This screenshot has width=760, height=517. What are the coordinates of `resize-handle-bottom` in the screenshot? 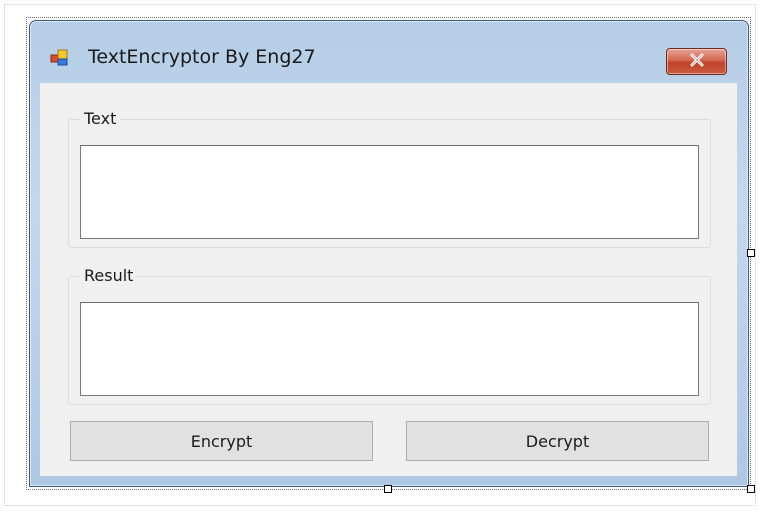 It's located at (388, 489).